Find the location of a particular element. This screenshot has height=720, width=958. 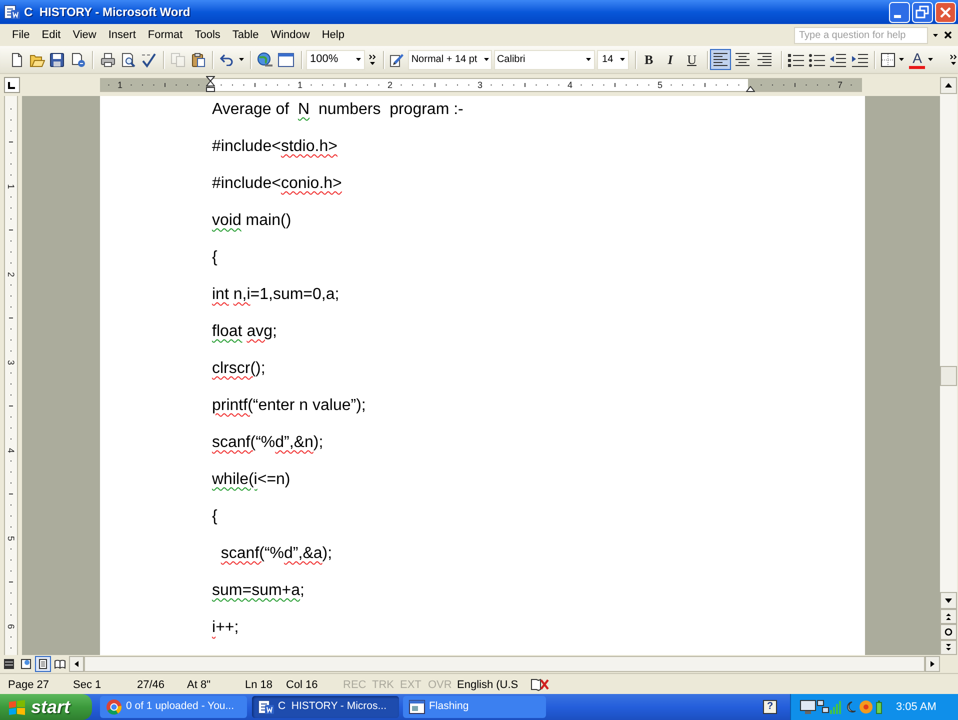

document-text-line: while(i<=n) is located at coordinates (251, 480).